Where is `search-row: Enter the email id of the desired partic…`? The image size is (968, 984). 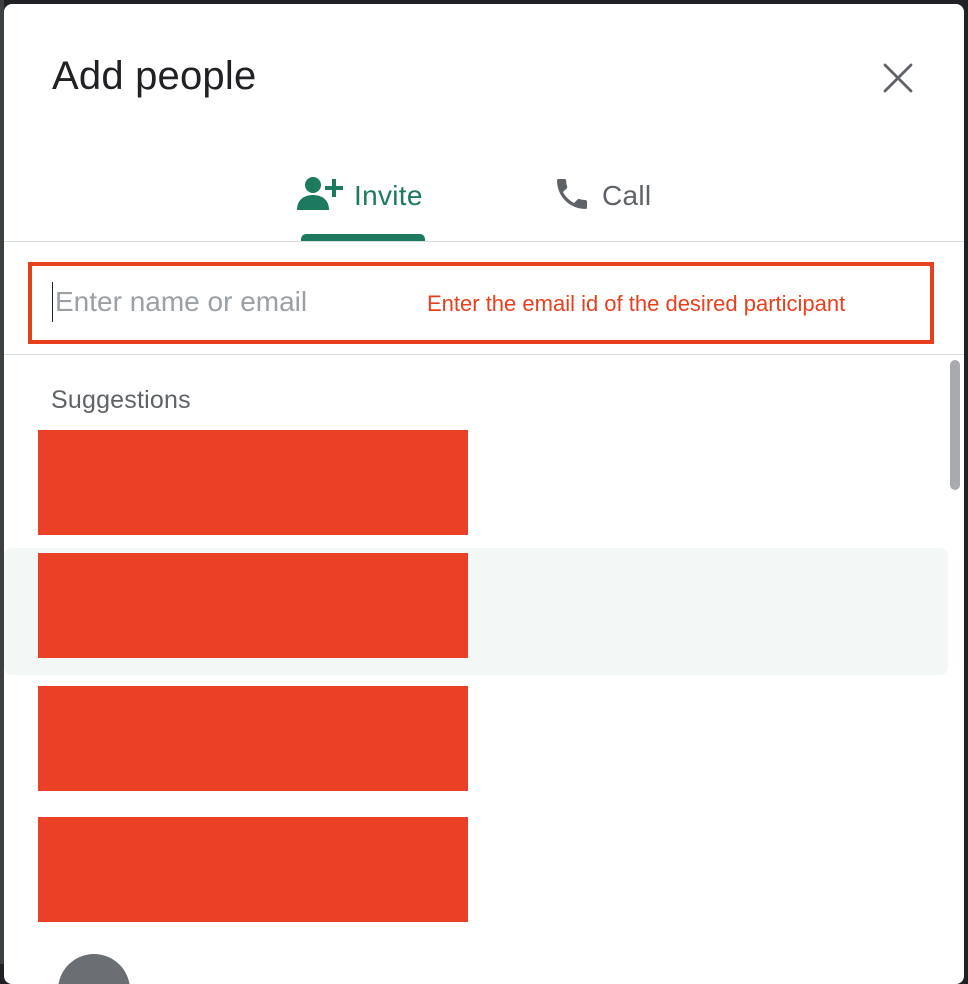
search-row: Enter the email id of the desired partic… is located at coordinates (484, 298).